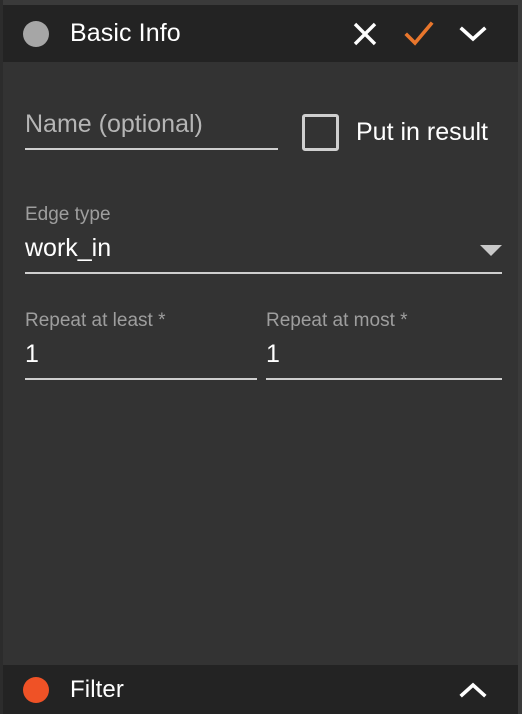  I want to click on filter-section-header: Filter, so click(260, 689).